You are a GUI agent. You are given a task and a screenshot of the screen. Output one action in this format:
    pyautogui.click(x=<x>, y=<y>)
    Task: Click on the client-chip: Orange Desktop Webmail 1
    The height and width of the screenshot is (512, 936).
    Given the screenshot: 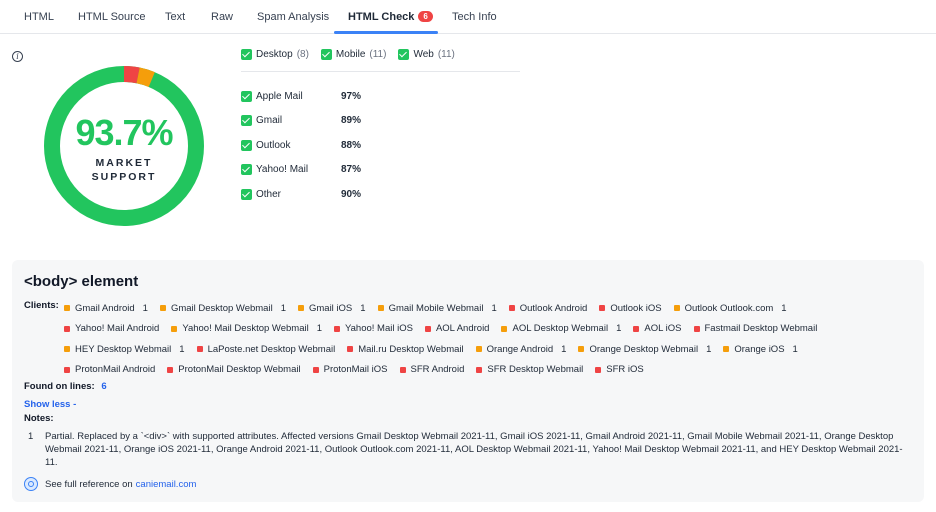 What is the action you would take?
    pyautogui.click(x=644, y=349)
    